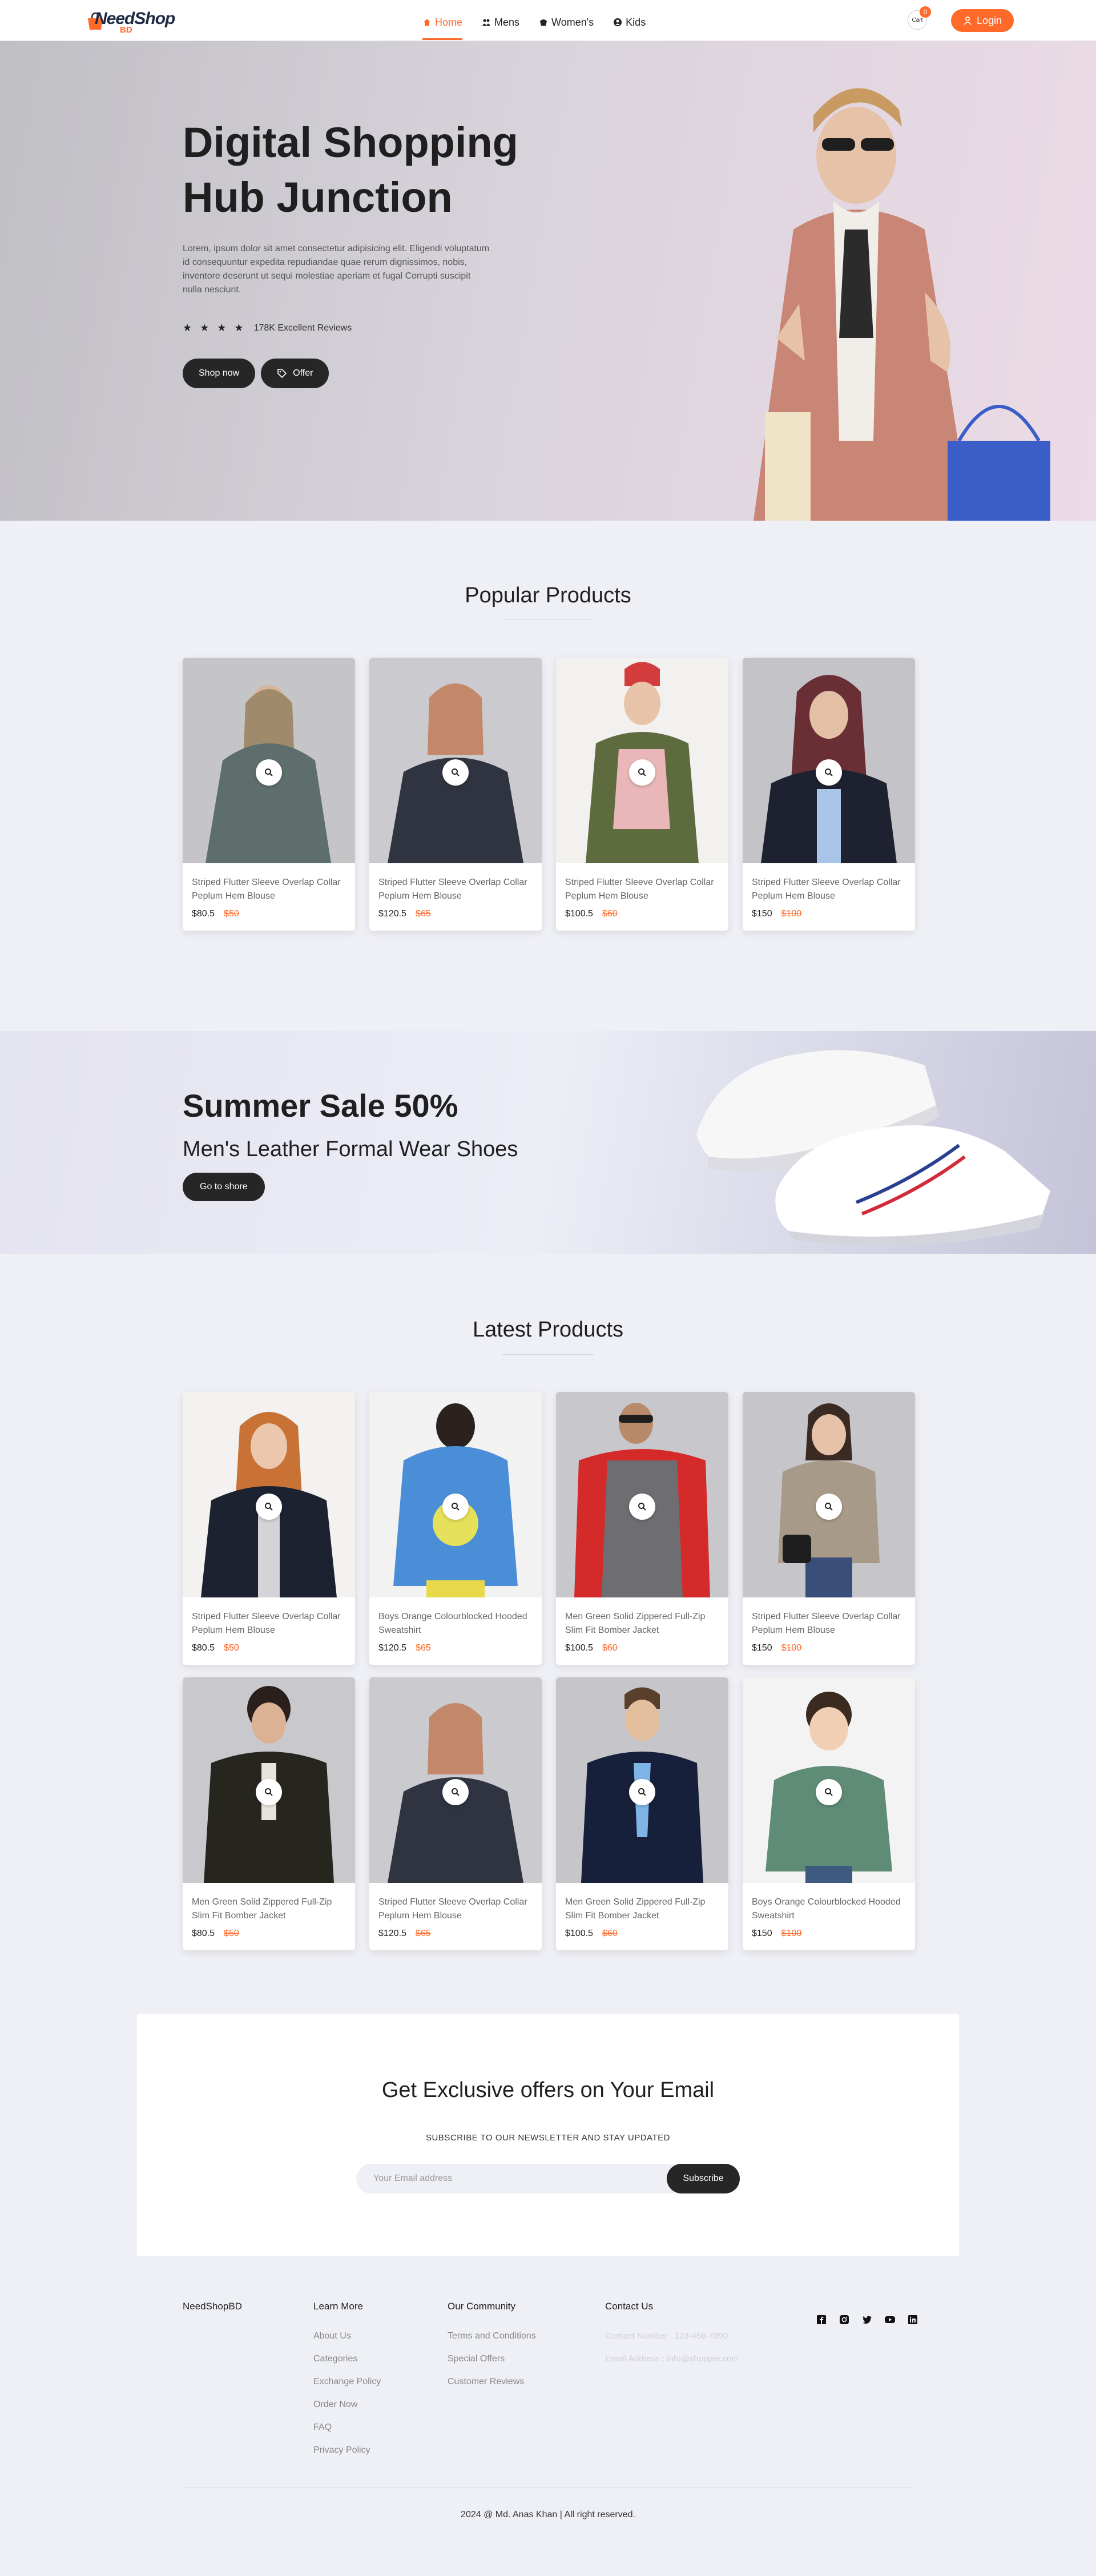 The height and width of the screenshot is (2576, 1096). What do you see at coordinates (492, 2336) in the screenshot?
I see `footer-link-terms: Terms and Conditions` at bounding box center [492, 2336].